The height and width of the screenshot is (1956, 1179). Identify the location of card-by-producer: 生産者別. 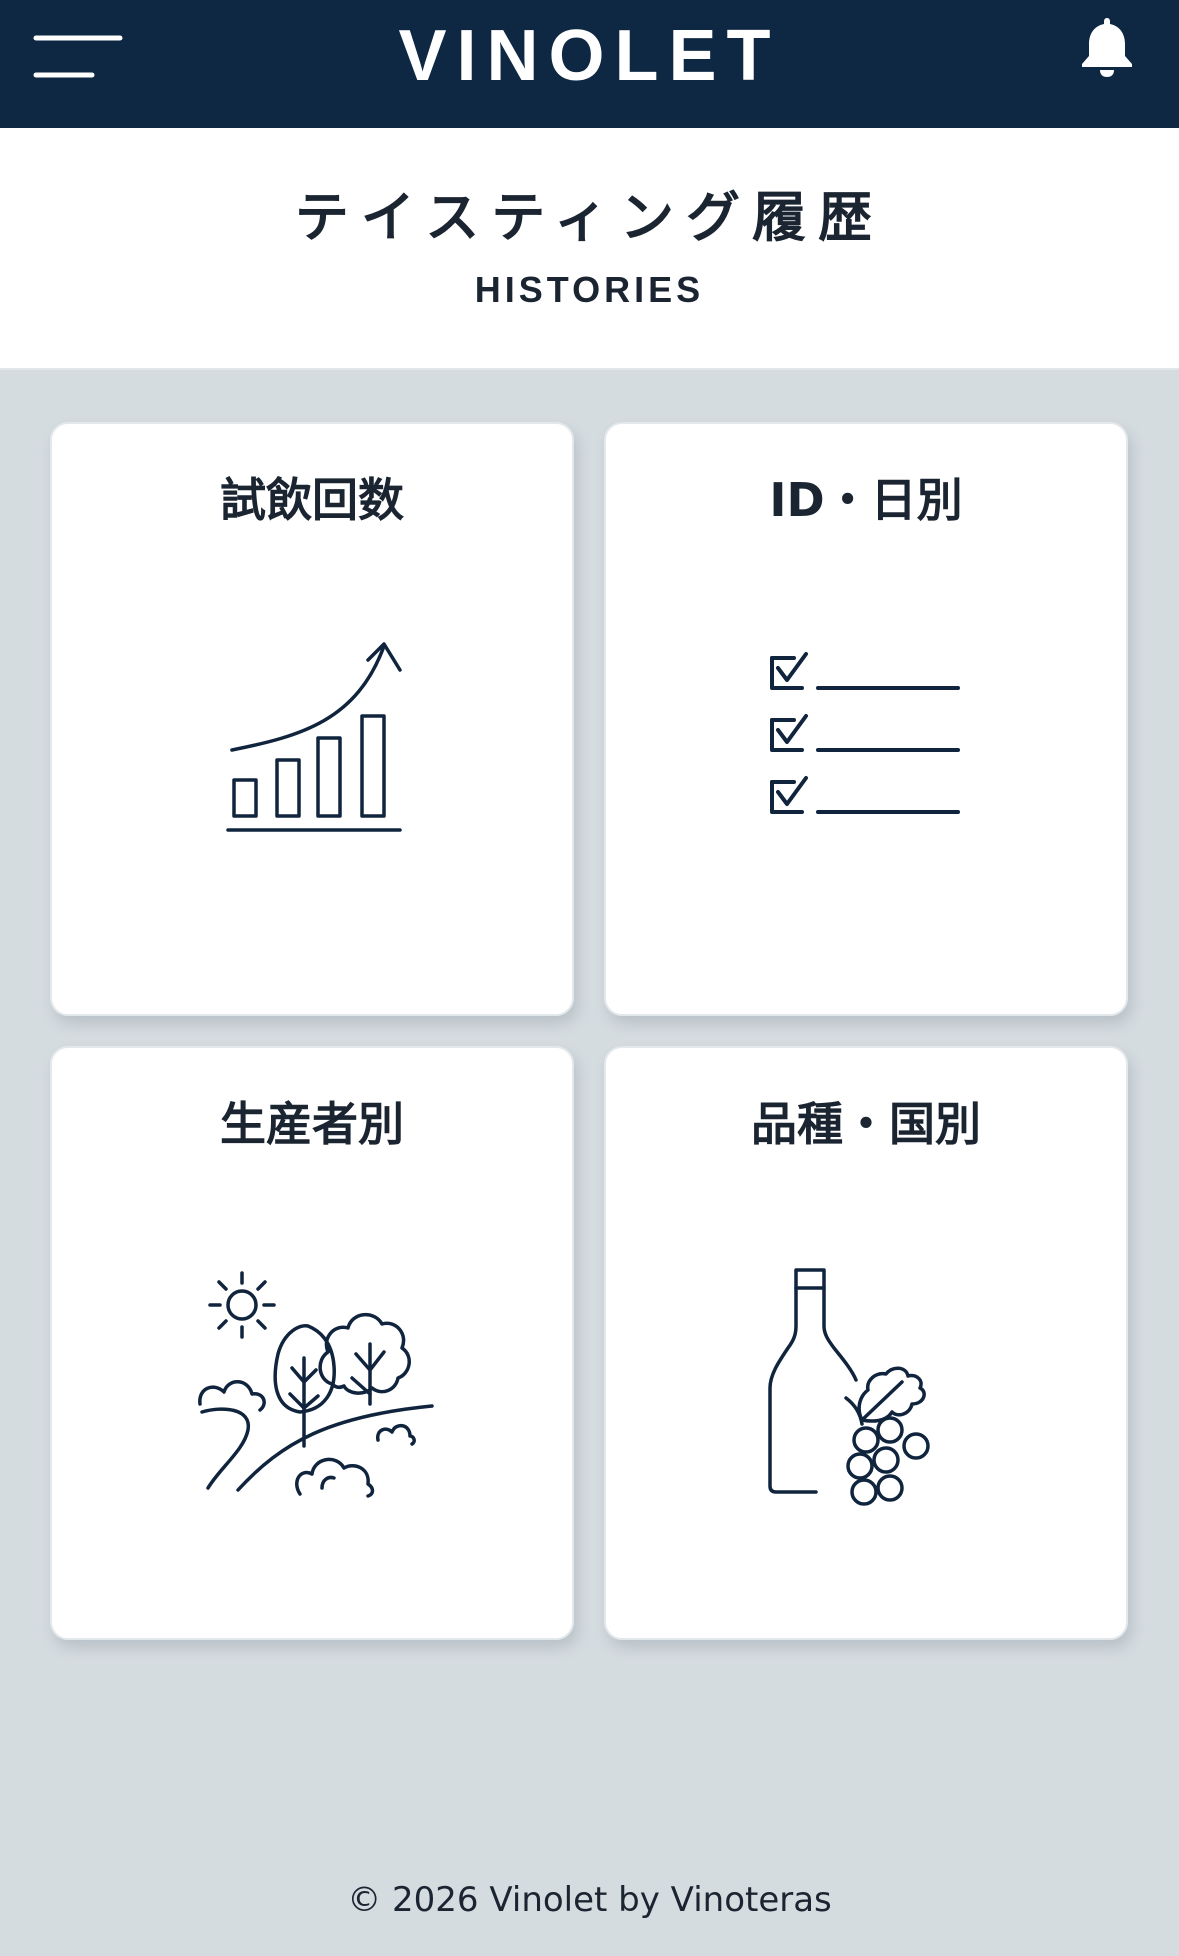
(312, 1343).